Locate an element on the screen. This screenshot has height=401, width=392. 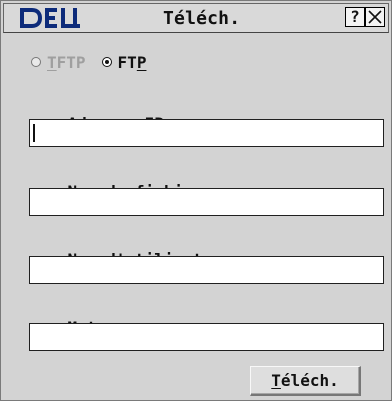
radio-selected-icon is located at coordinates (106, 62).